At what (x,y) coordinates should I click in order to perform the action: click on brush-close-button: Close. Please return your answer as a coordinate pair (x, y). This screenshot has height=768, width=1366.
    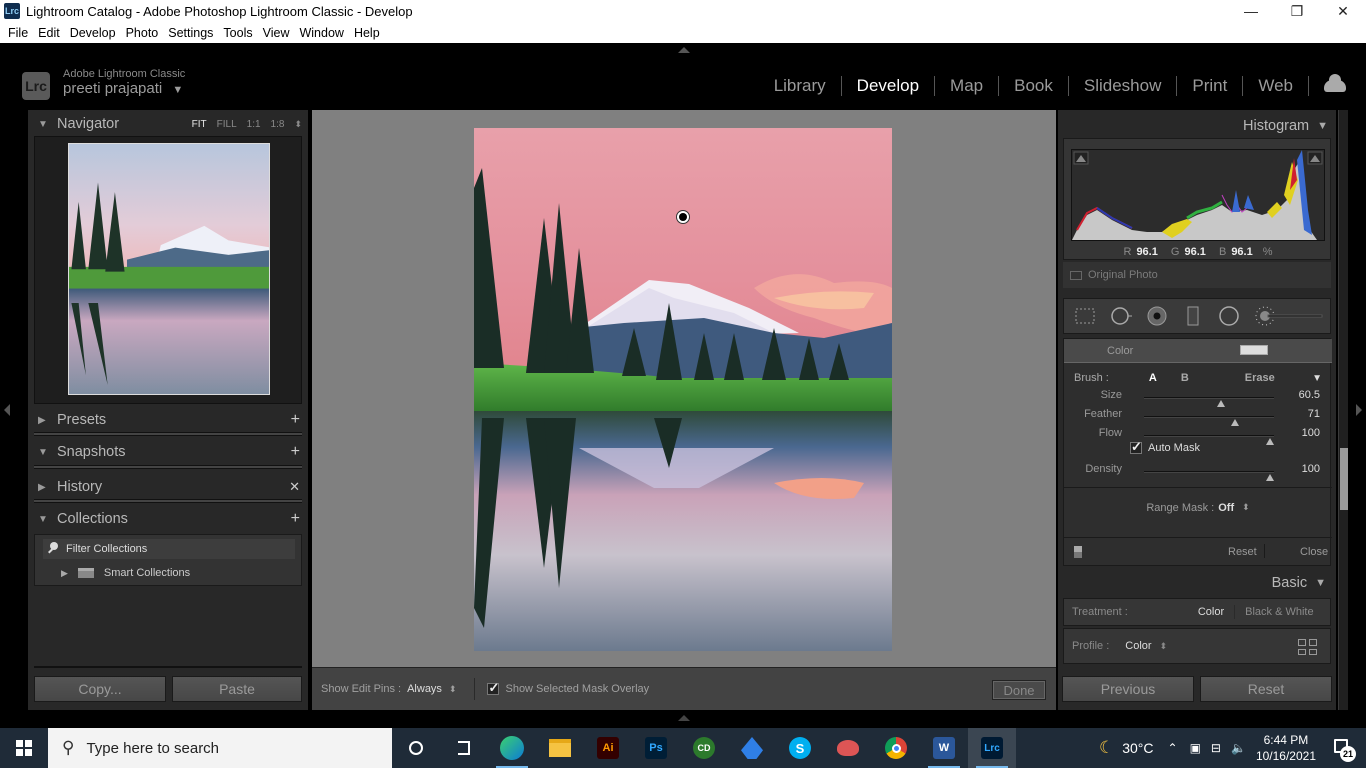
    Looking at the image, I should click on (1314, 552).